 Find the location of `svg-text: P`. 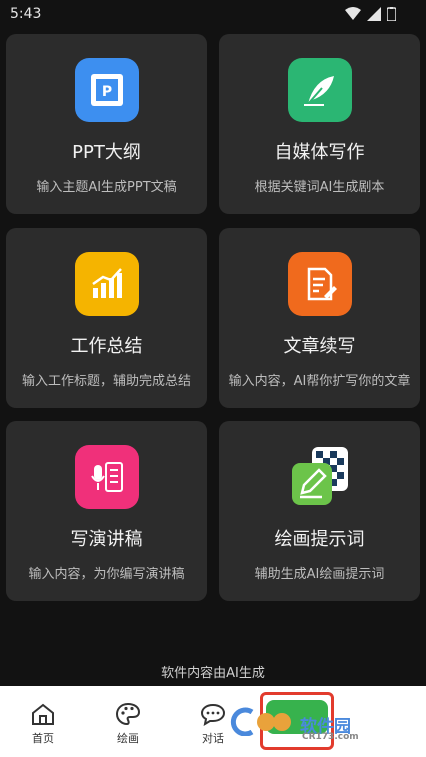

svg-text: P is located at coordinates (107, 92).